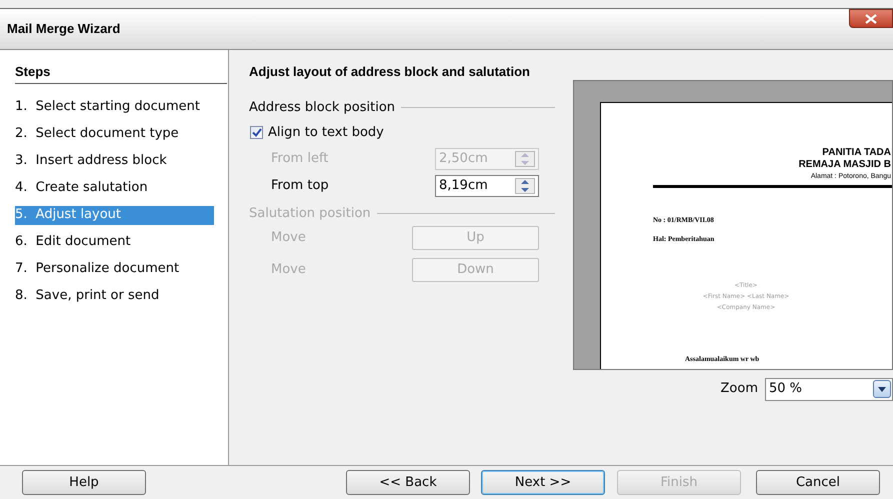 This screenshot has height=499, width=893. I want to click on step-item: 6. Edit document, so click(114, 242).